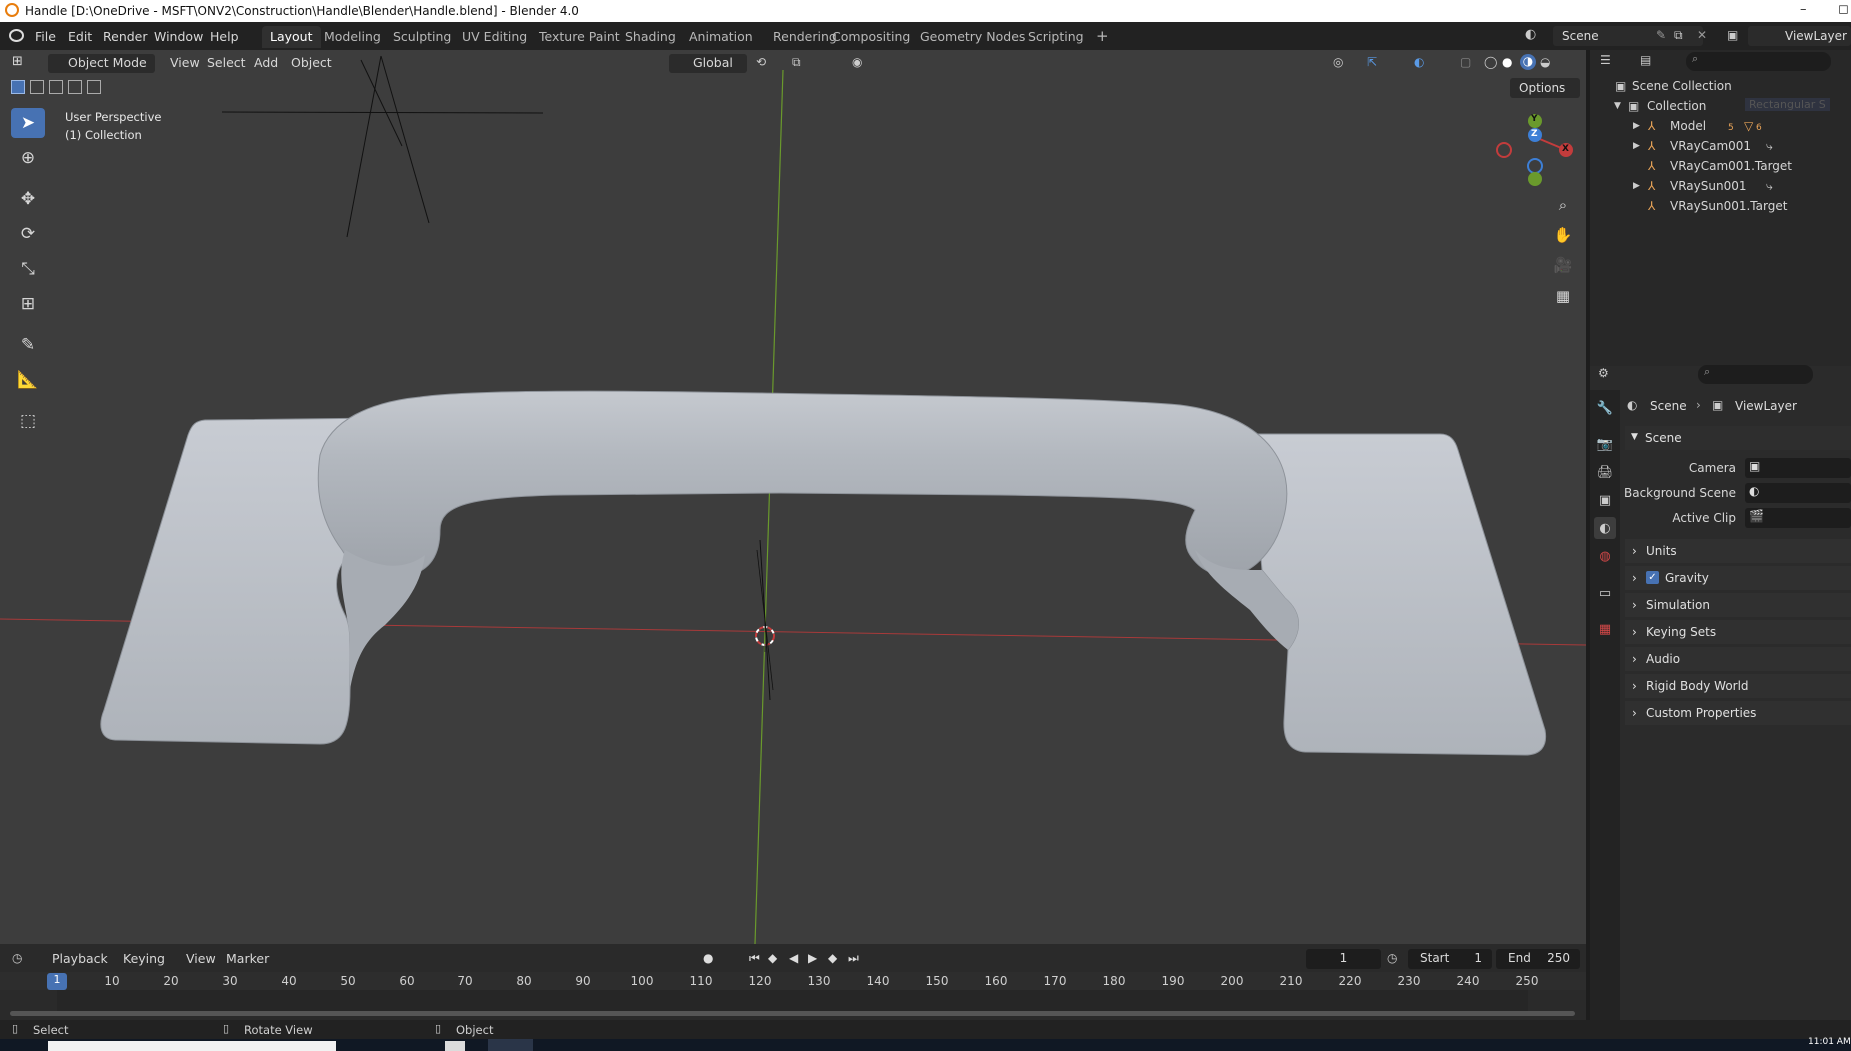 The image size is (1851, 1051). I want to click on render-properties-tab-icon: 📷, so click(1605, 444).